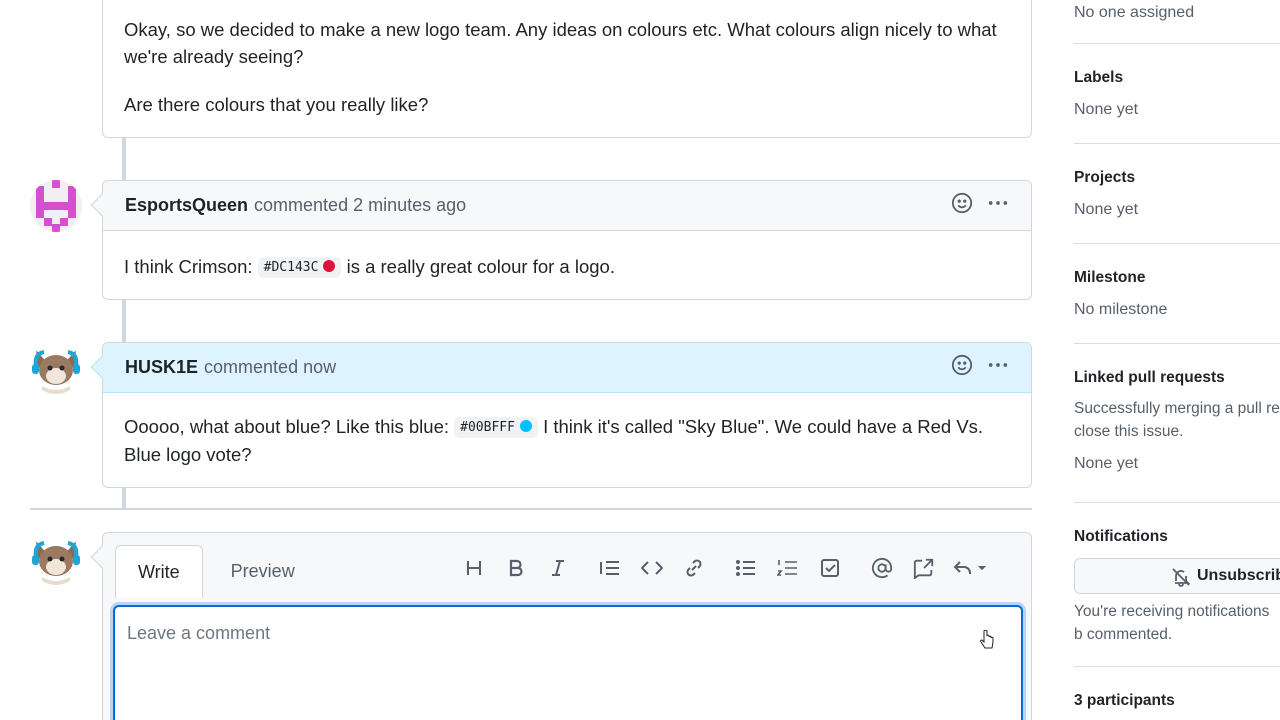 The height and width of the screenshot is (720, 1280). Describe the element at coordinates (746, 568) in the screenshot. I see `unordered-list-icon` at that location.